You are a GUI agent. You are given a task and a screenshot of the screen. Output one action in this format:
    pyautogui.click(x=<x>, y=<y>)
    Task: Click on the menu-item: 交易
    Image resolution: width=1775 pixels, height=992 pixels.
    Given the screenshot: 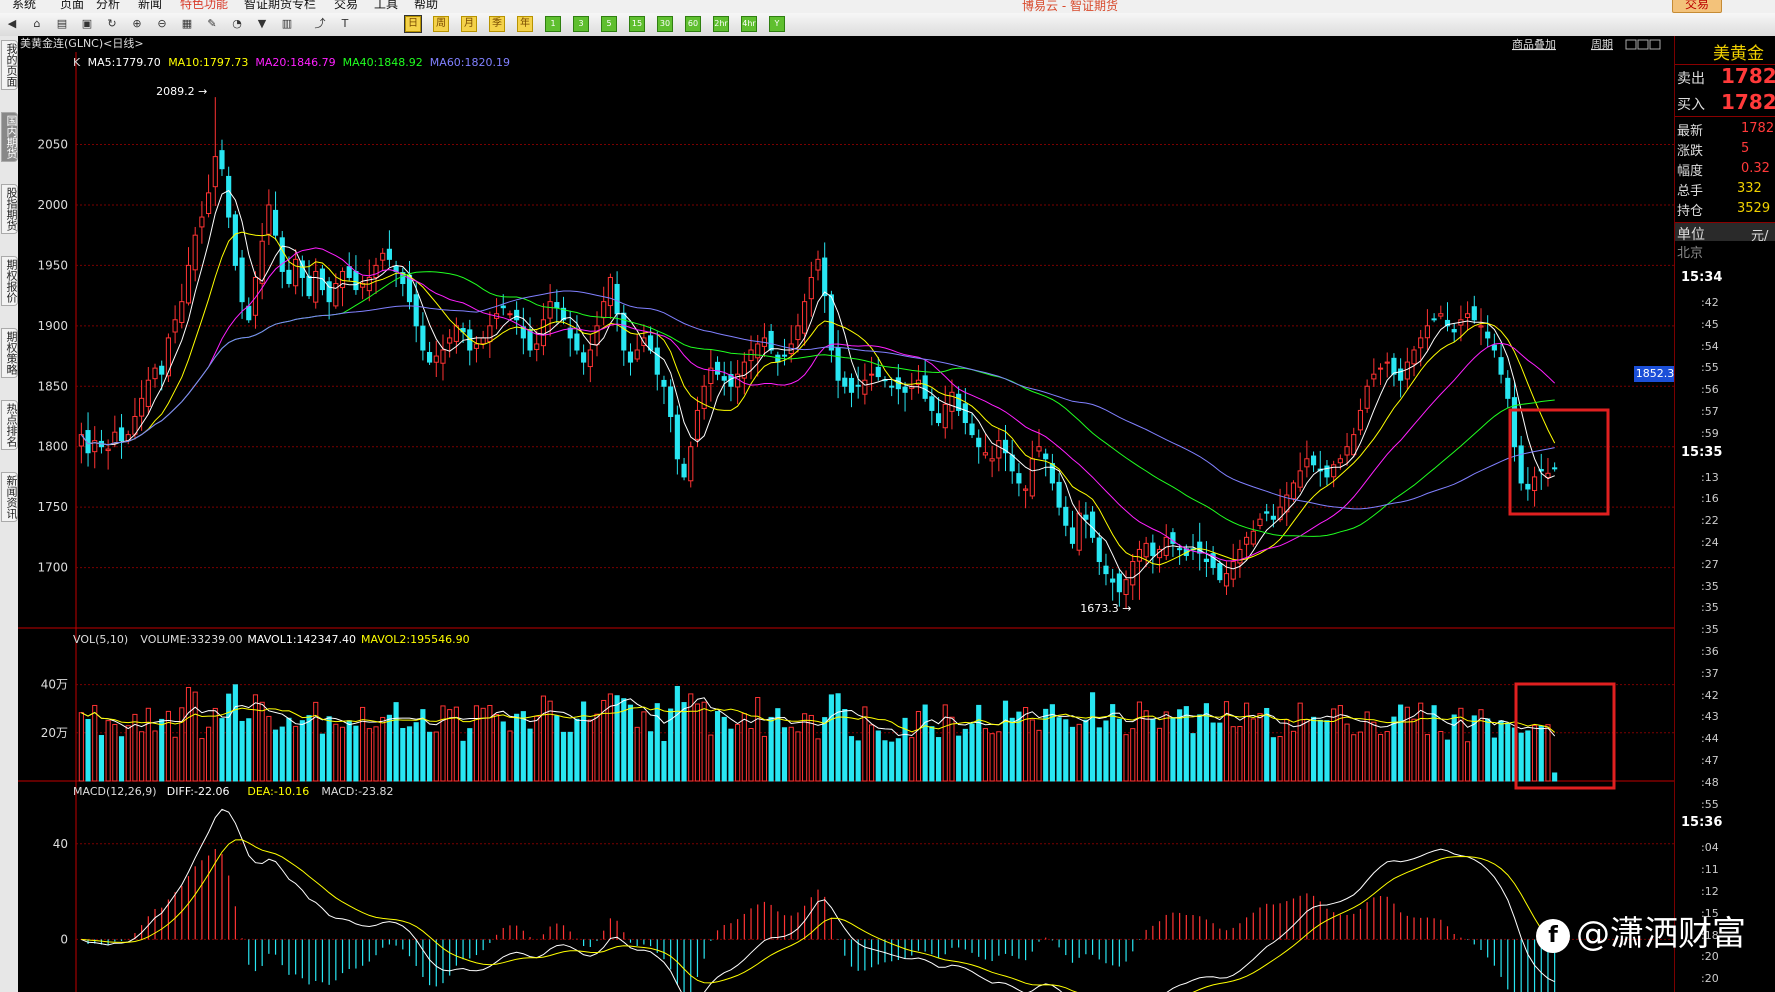 What is the action you would take?
    pyautogui.click(x=346, y=5)
    